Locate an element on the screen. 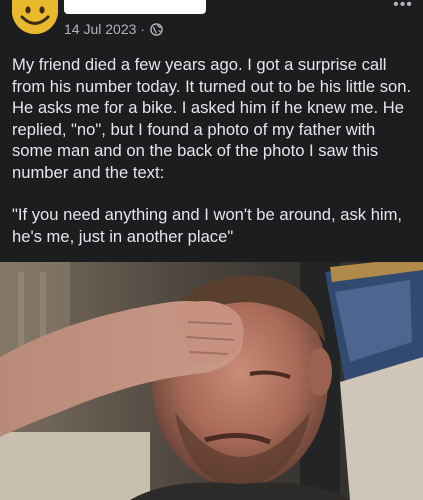  author-name-redacted is located at coordinates (135, 7).